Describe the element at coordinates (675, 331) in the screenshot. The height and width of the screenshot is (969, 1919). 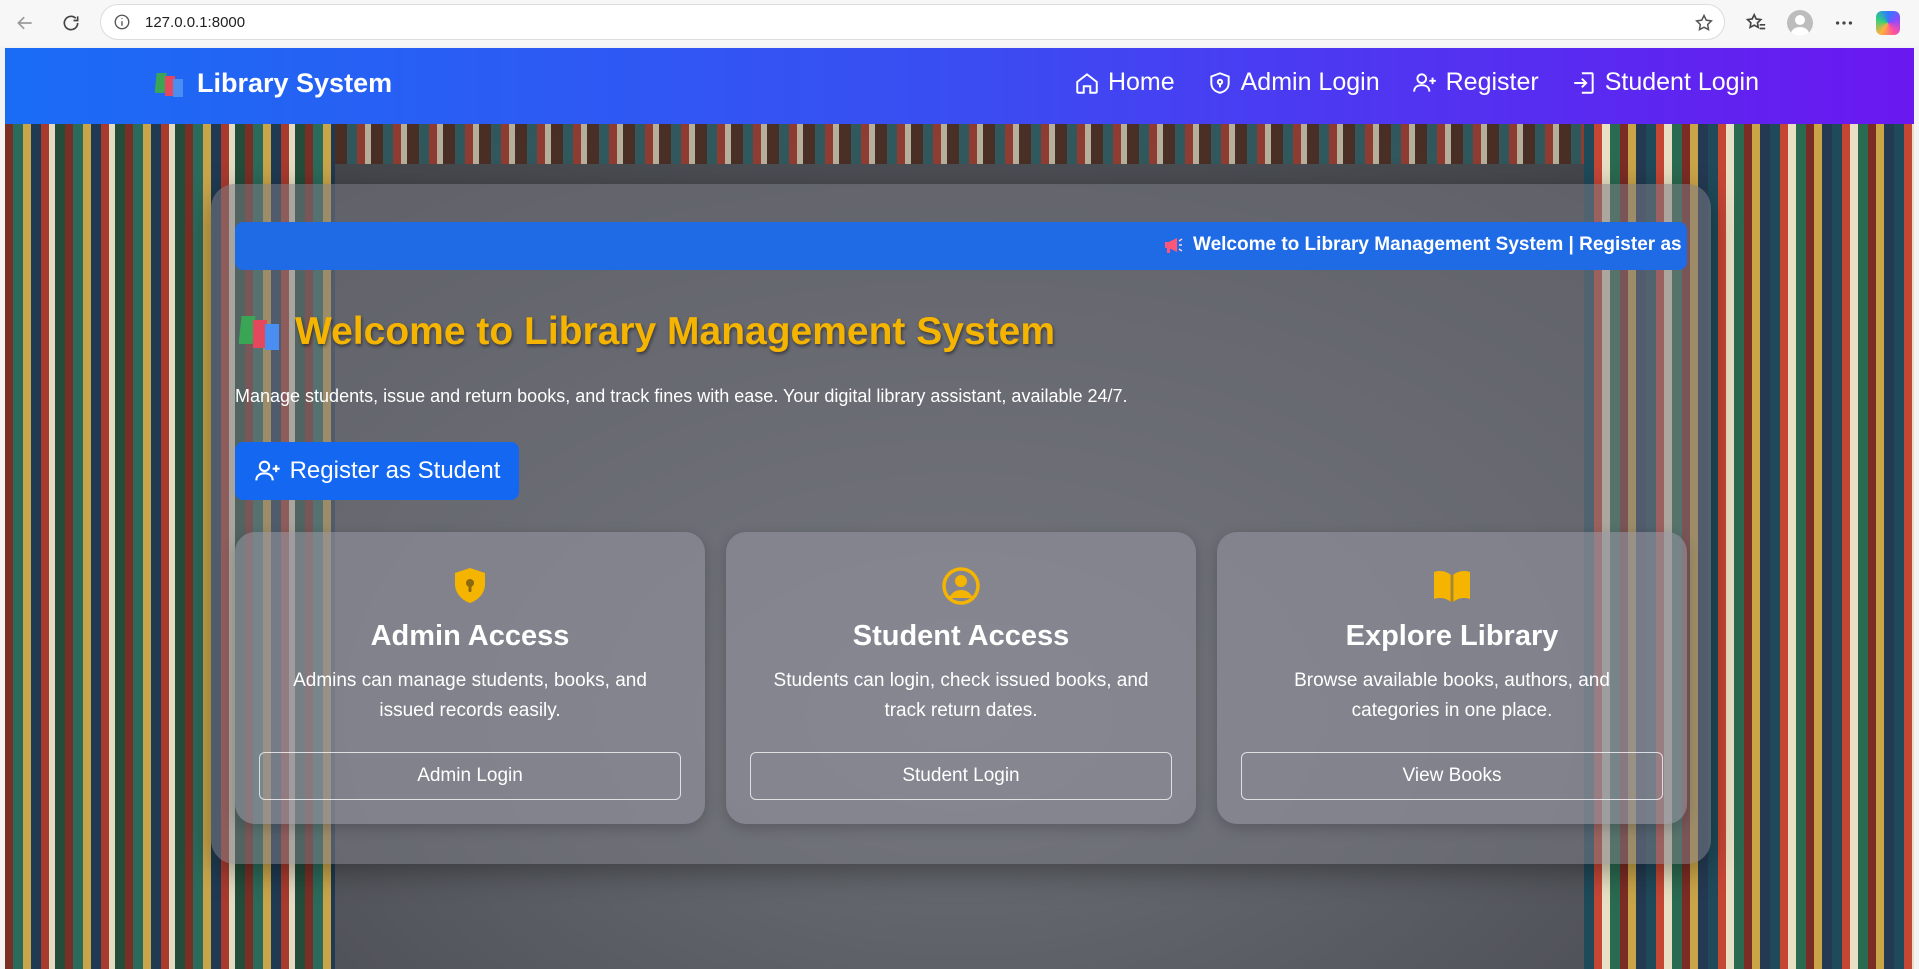
I see `title-text: Welcome to Library Management System` at that location.